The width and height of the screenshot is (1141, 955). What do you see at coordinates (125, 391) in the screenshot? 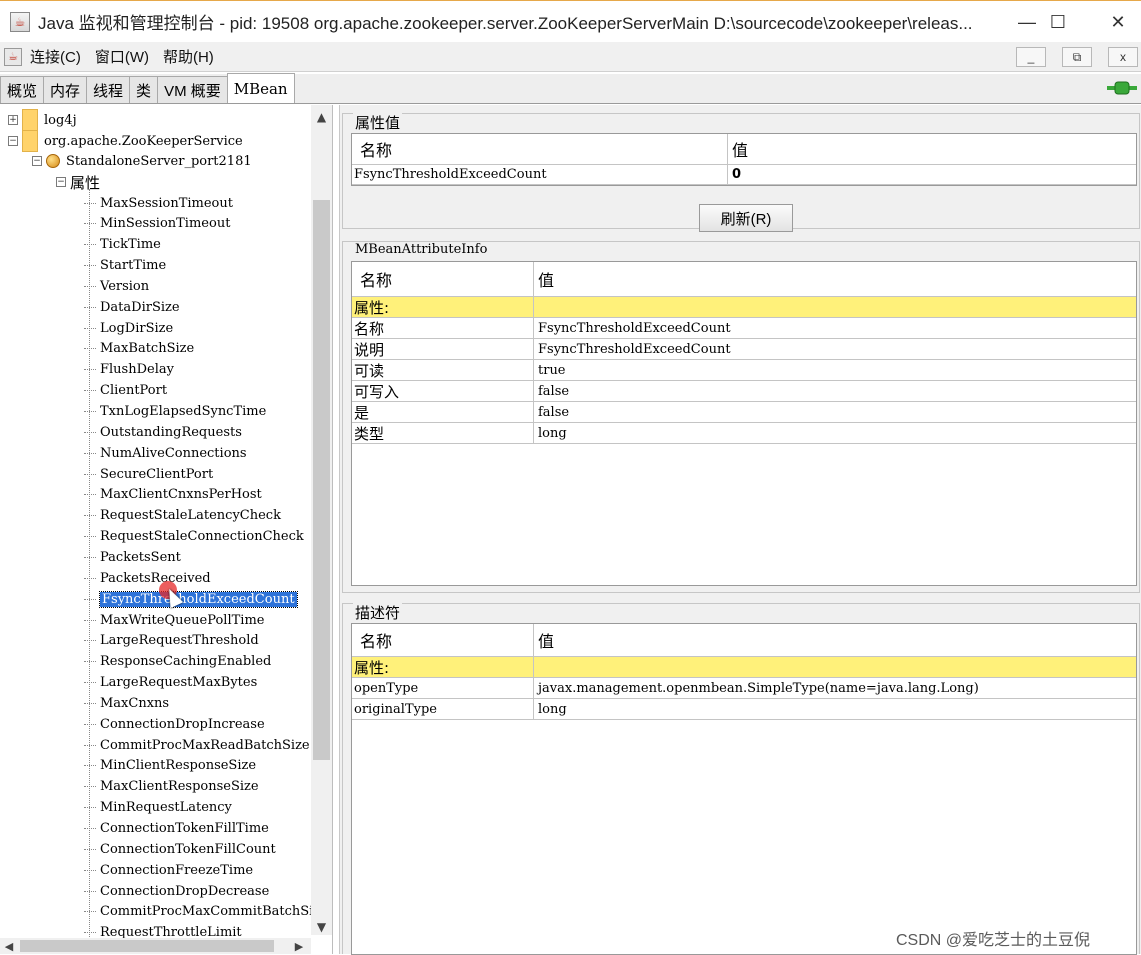
I see `tree-attribute-item: ClientPort` at bounding box center [125, 391].